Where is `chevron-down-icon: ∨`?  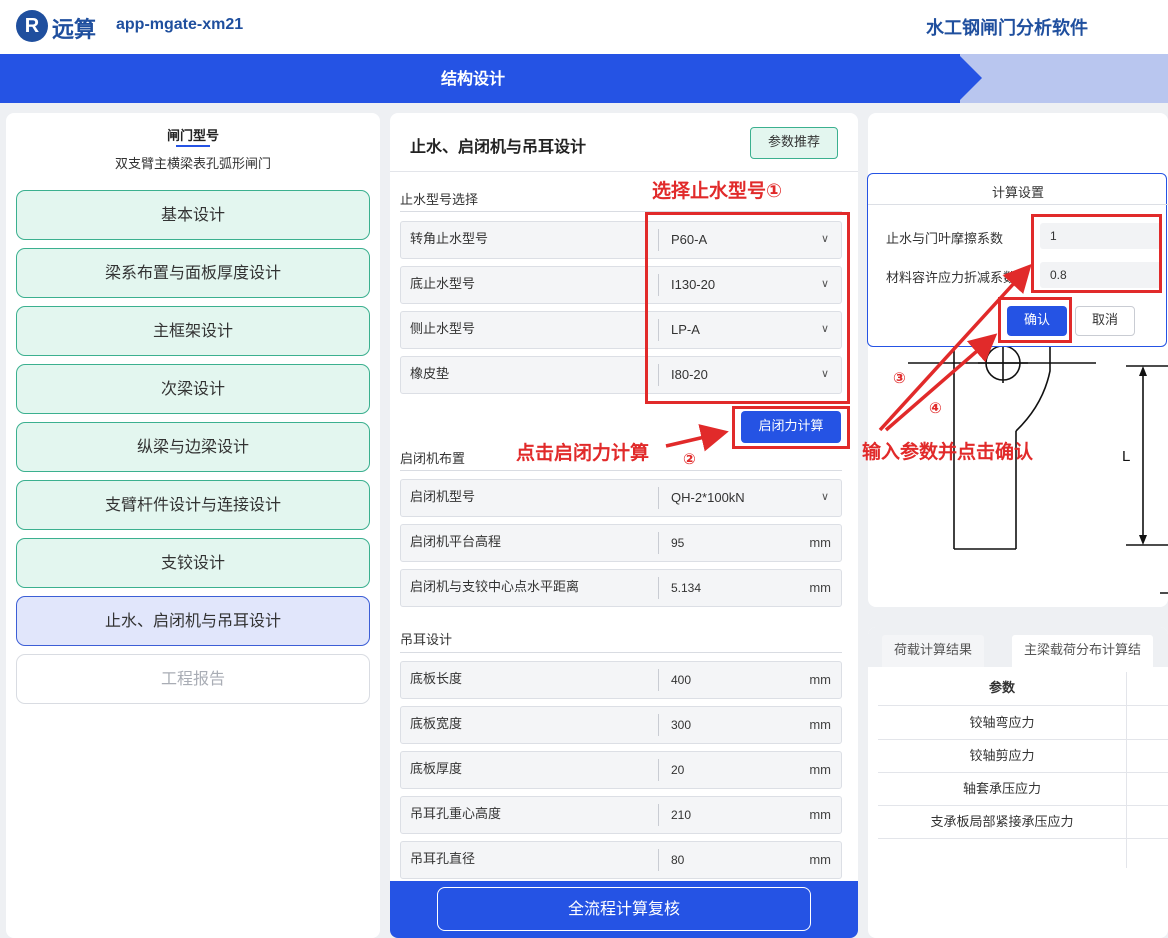 chevron-down-icon: ∨ is located at coordinates (824, 496).